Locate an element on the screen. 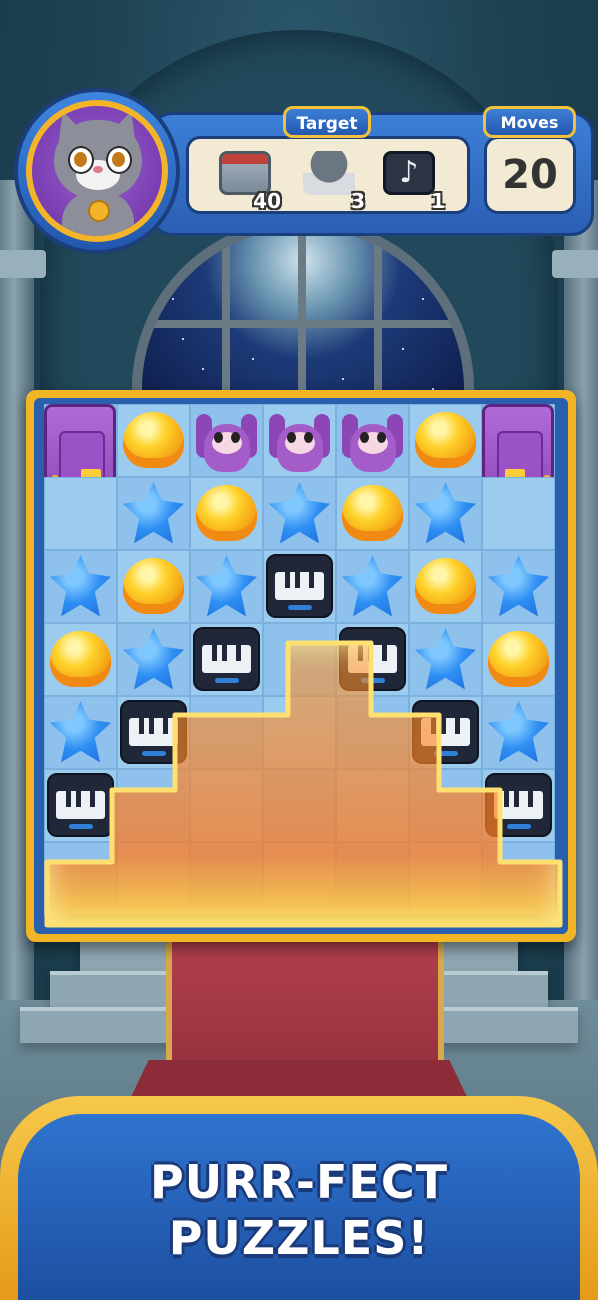  promo-title: PURR-FECT PUZZLES! is located at coordinates (299, 1210).